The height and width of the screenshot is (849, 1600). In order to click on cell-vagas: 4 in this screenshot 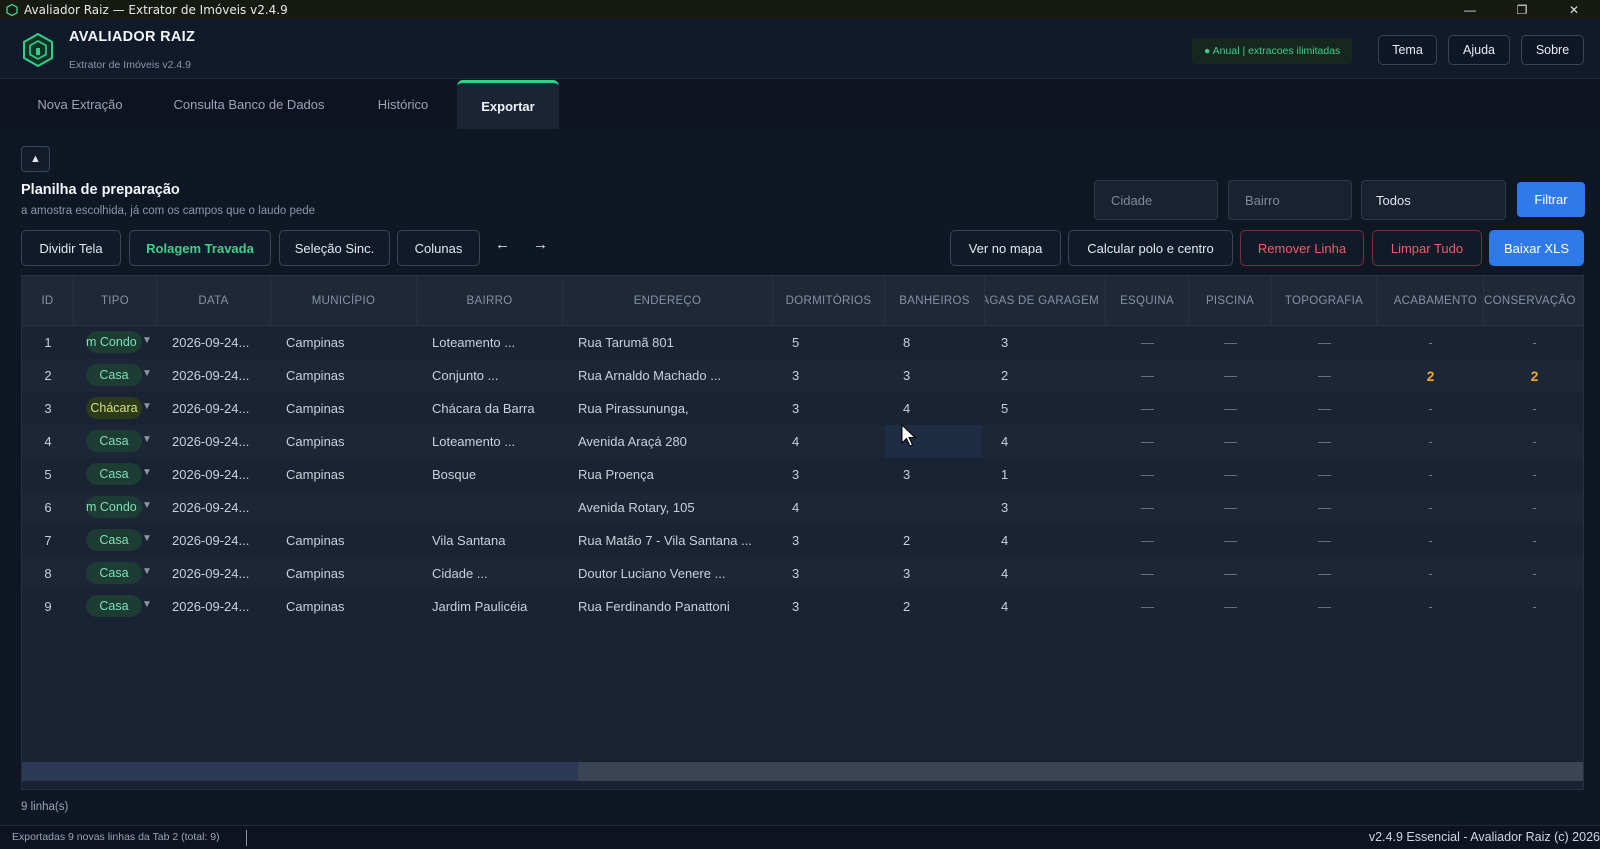, I will do `click(1053, 441)`.